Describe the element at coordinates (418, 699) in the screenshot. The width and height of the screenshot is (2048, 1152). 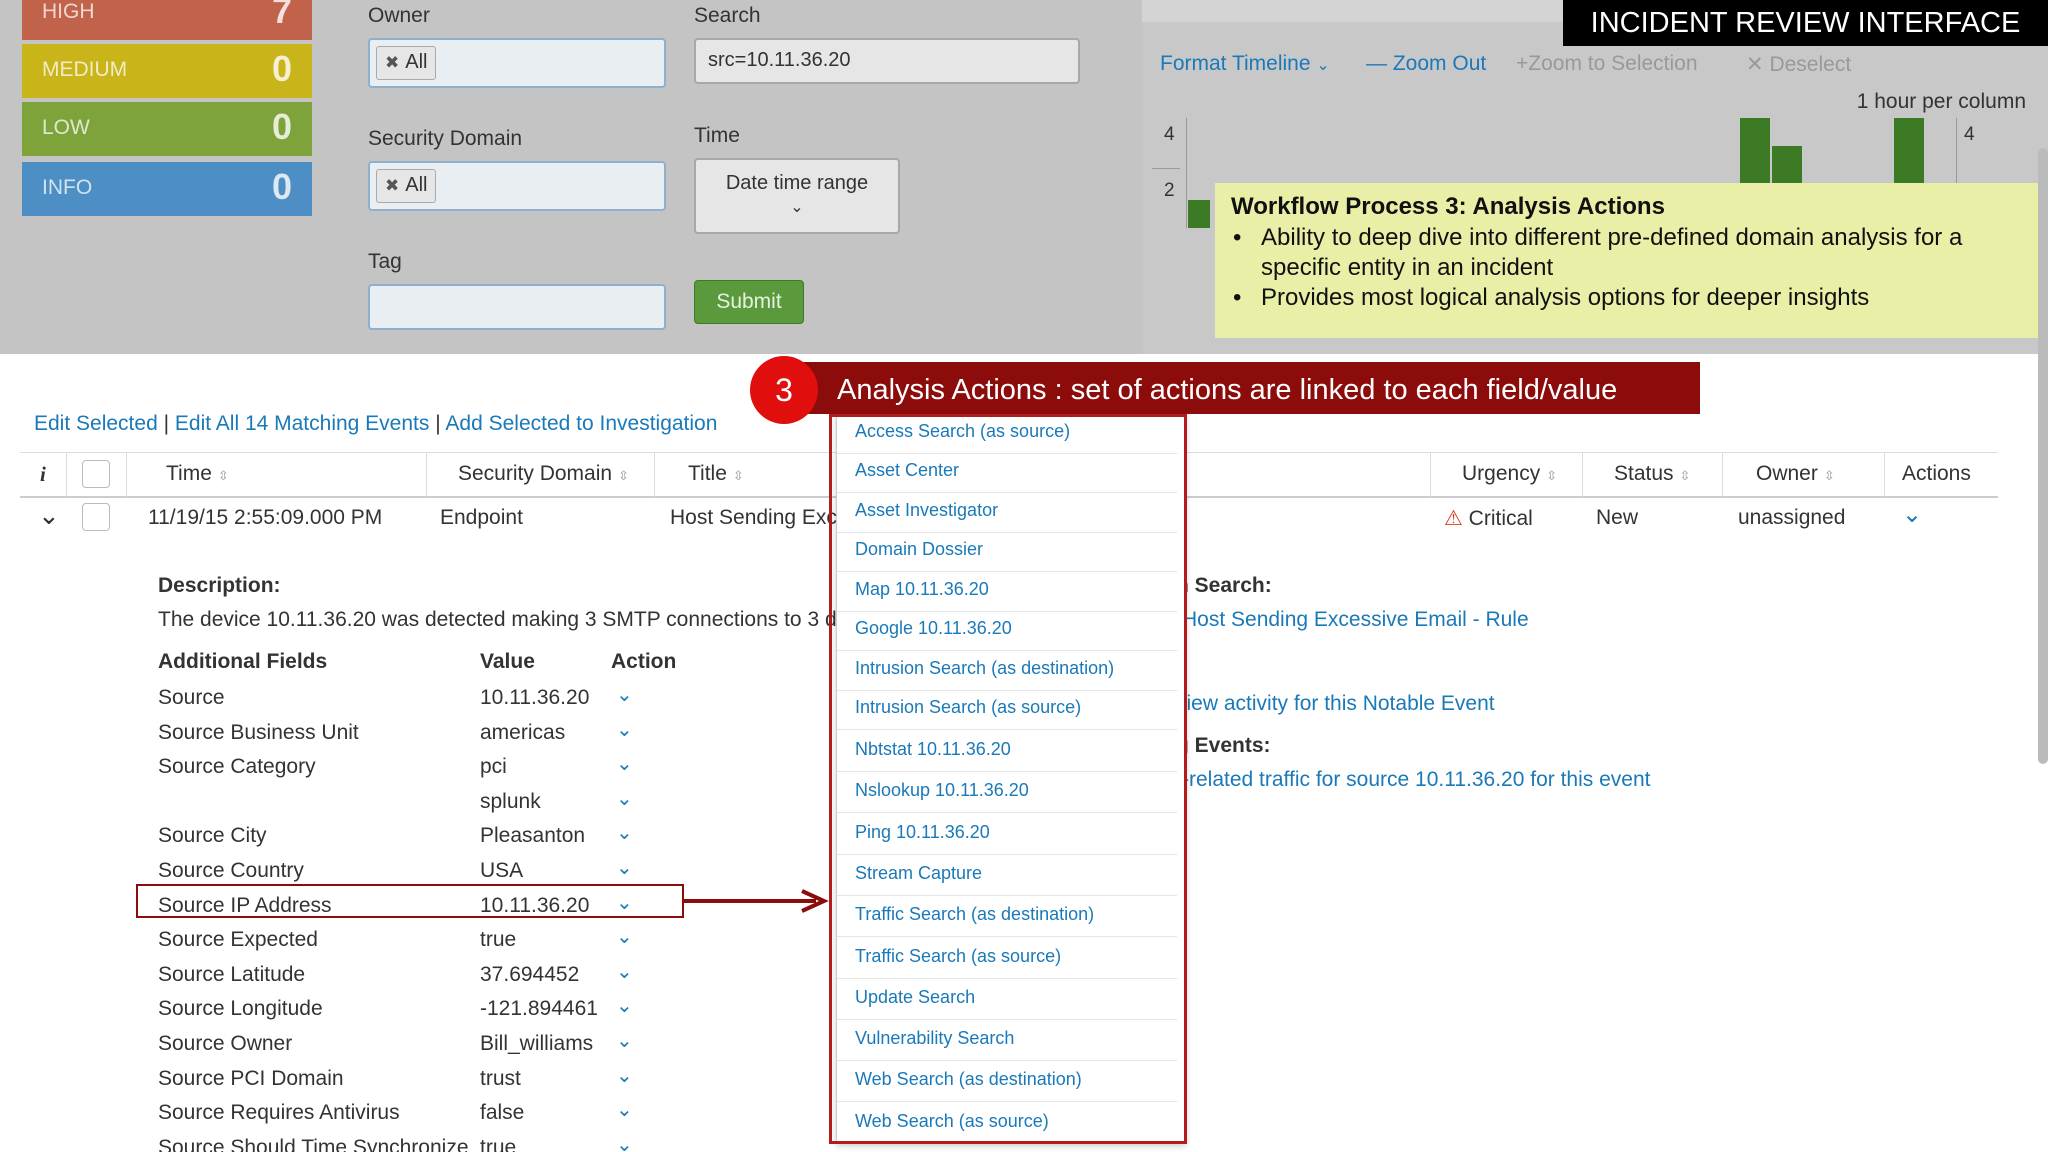
I see `field-row: Source 10.11.36.20 ⌄` at that location.